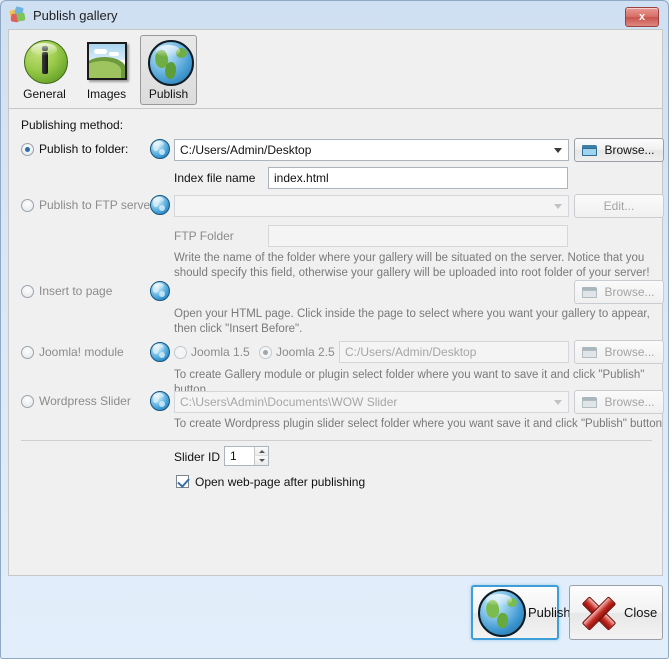  Describe the element at coordinates (204, 236) in the screenshot. I see `ftp-folder-label: FTP Folder` at that location.